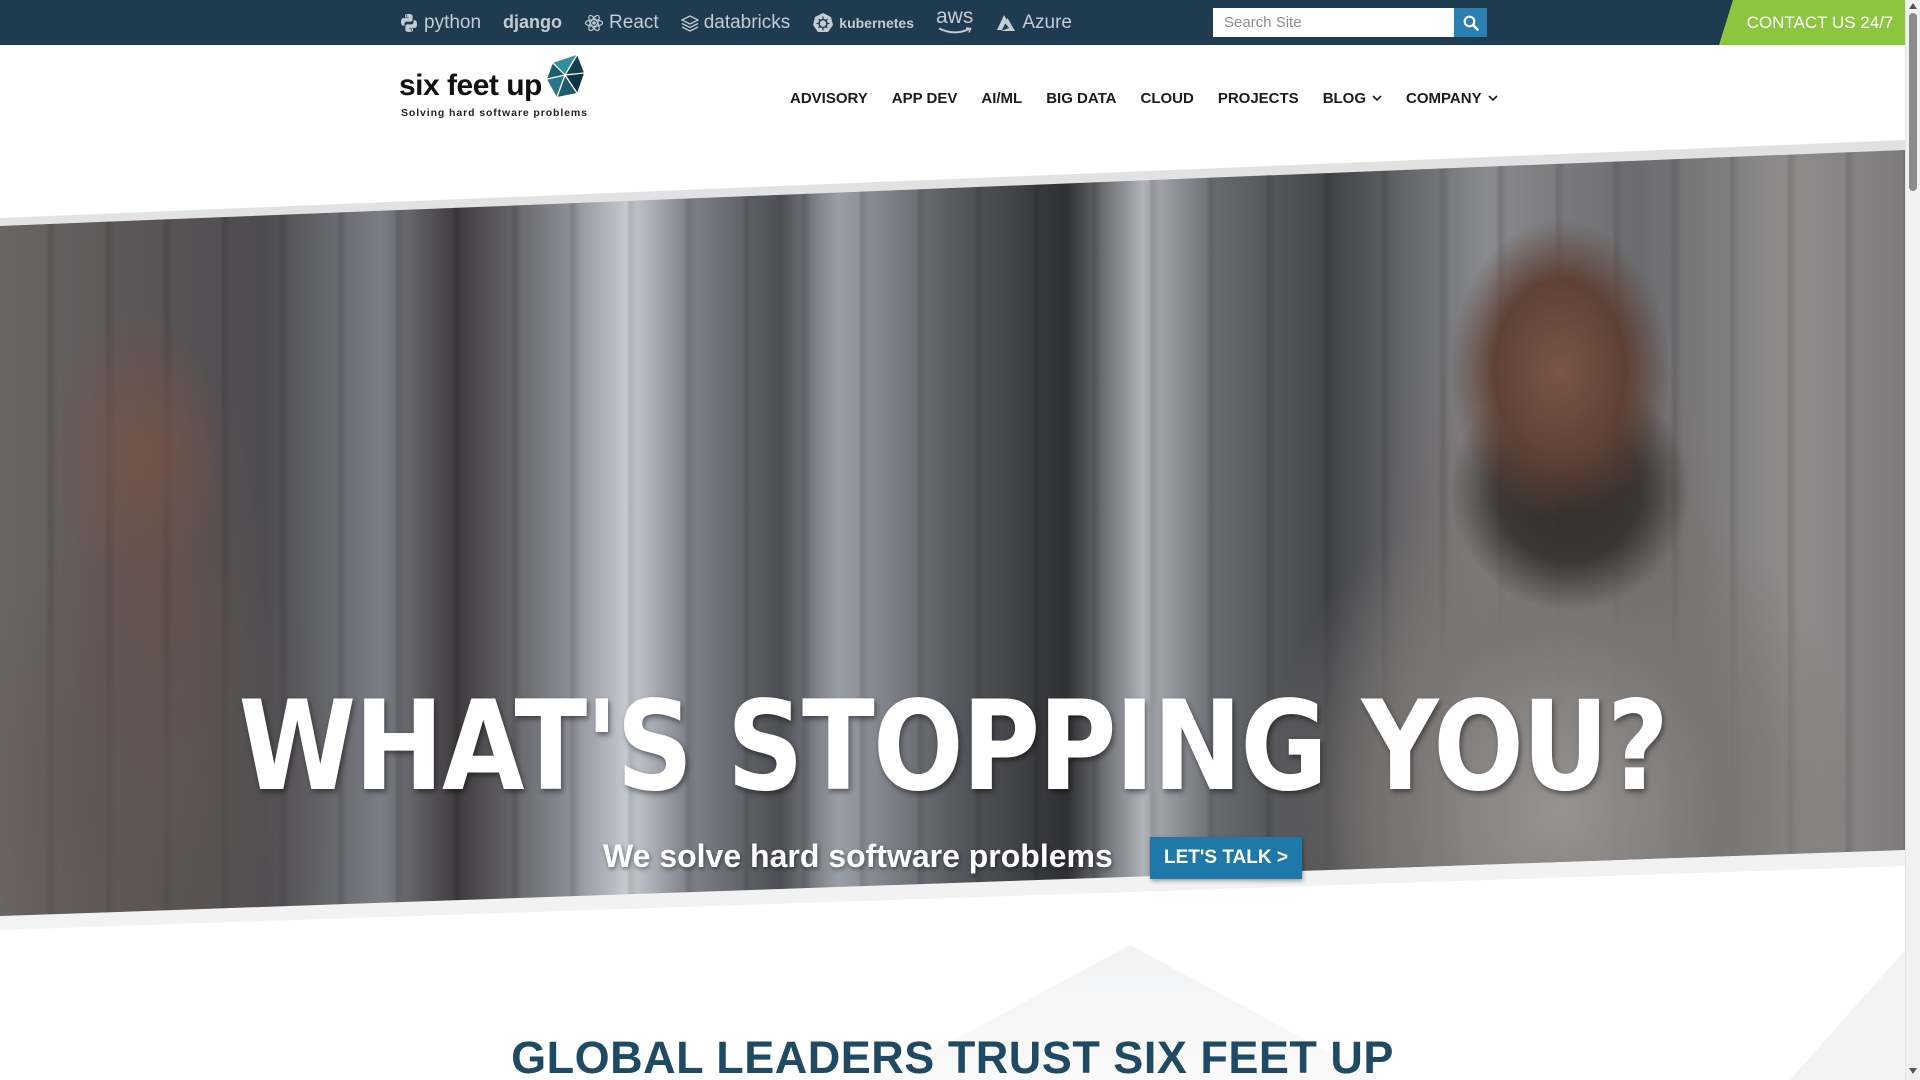 The height and width of the screenshot is (1080, 1920). Describe the element at coordinates (1913, 6) in the screenshot. I see `scroll-up-arrow` at that location.